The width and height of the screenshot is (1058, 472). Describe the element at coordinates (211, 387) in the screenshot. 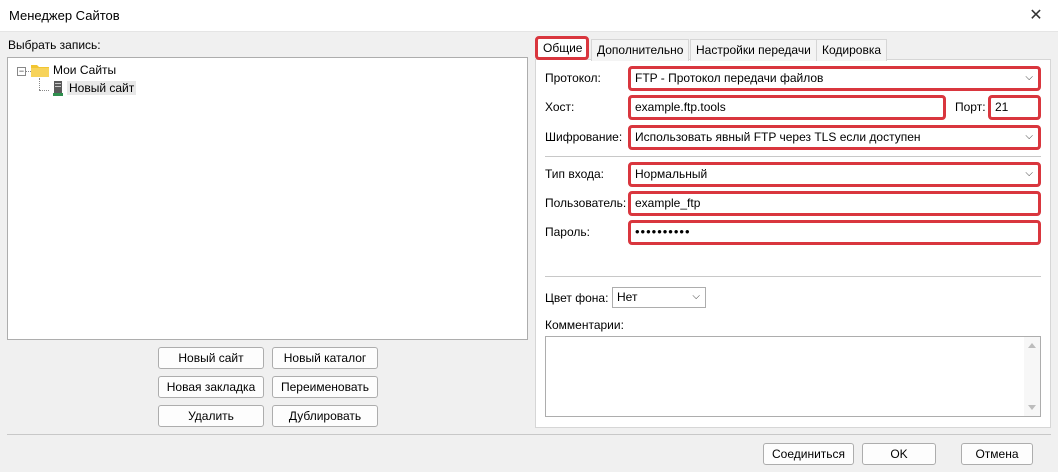

I see `new-bookmark-button: Новая закладка` at that location.